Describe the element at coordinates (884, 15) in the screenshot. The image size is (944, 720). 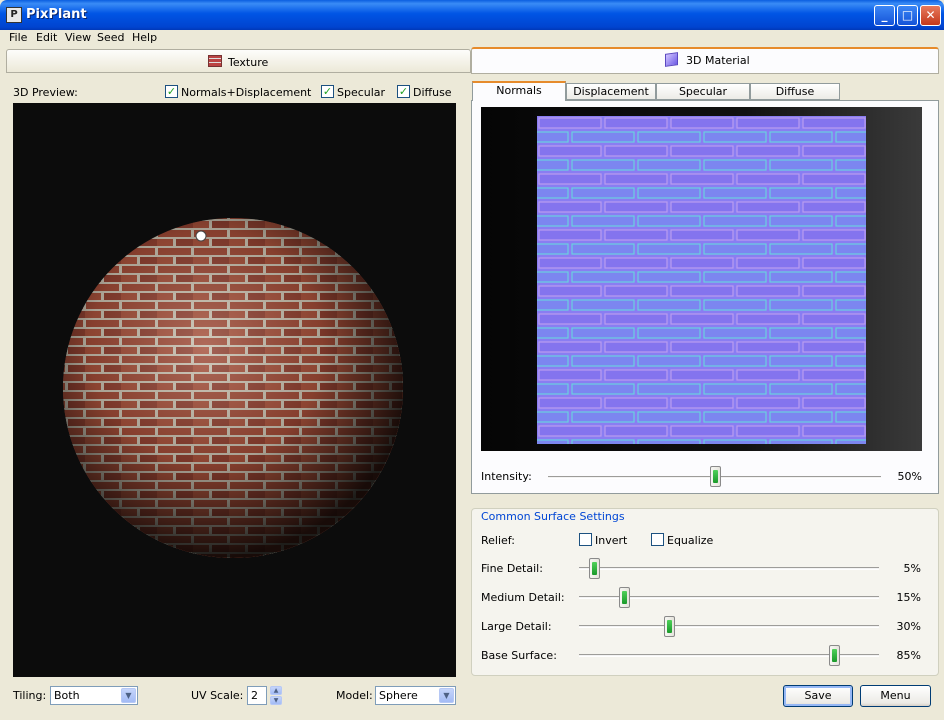
I see `minimize-button: _` at that location.